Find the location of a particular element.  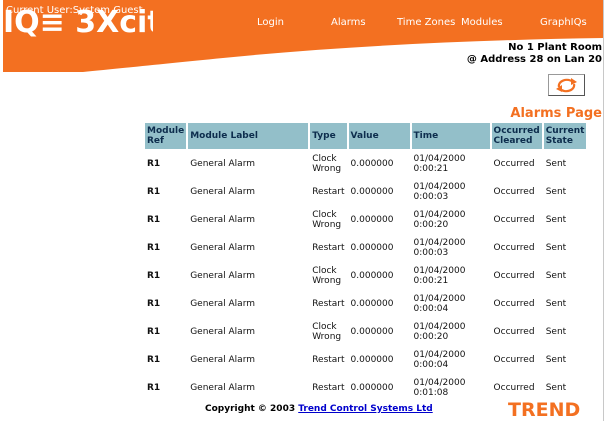

col-module-label: Module Label is located at coordinates (248, 136).